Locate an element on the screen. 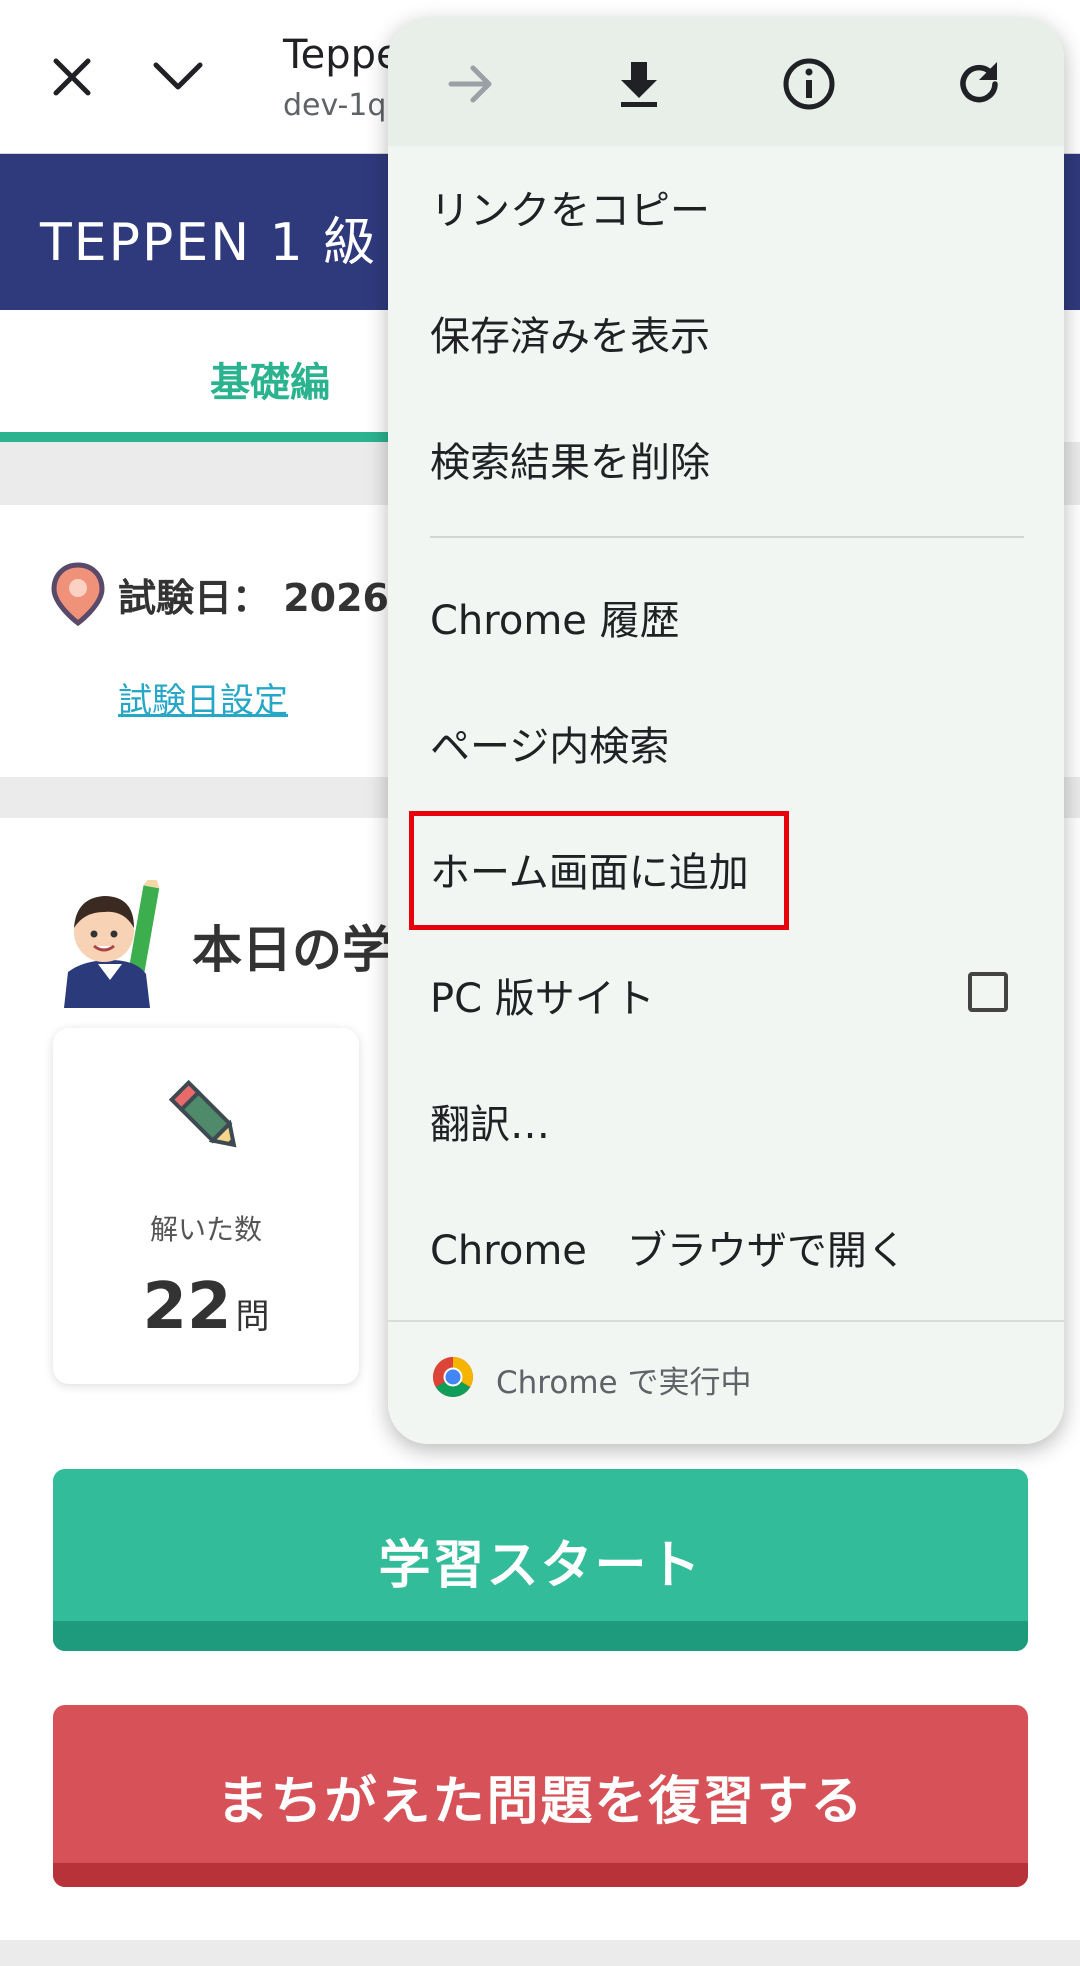  menu-item-clear-search: 検索結果を削除 is located at coordinates (570, 459).